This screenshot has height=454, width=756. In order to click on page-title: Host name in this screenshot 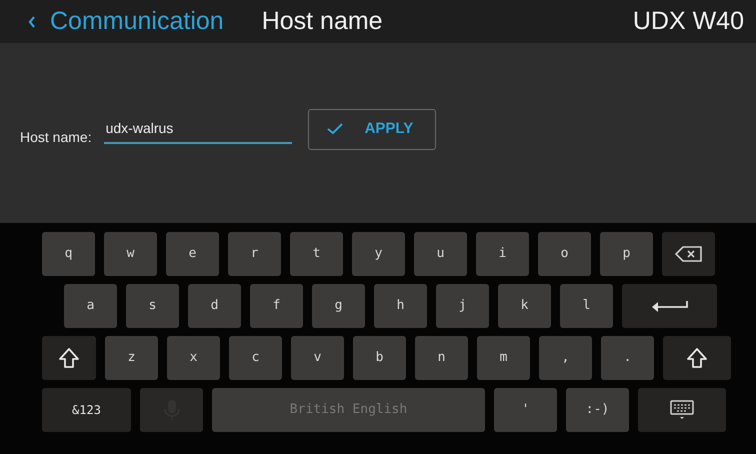, I will do `click(322, 21)`.